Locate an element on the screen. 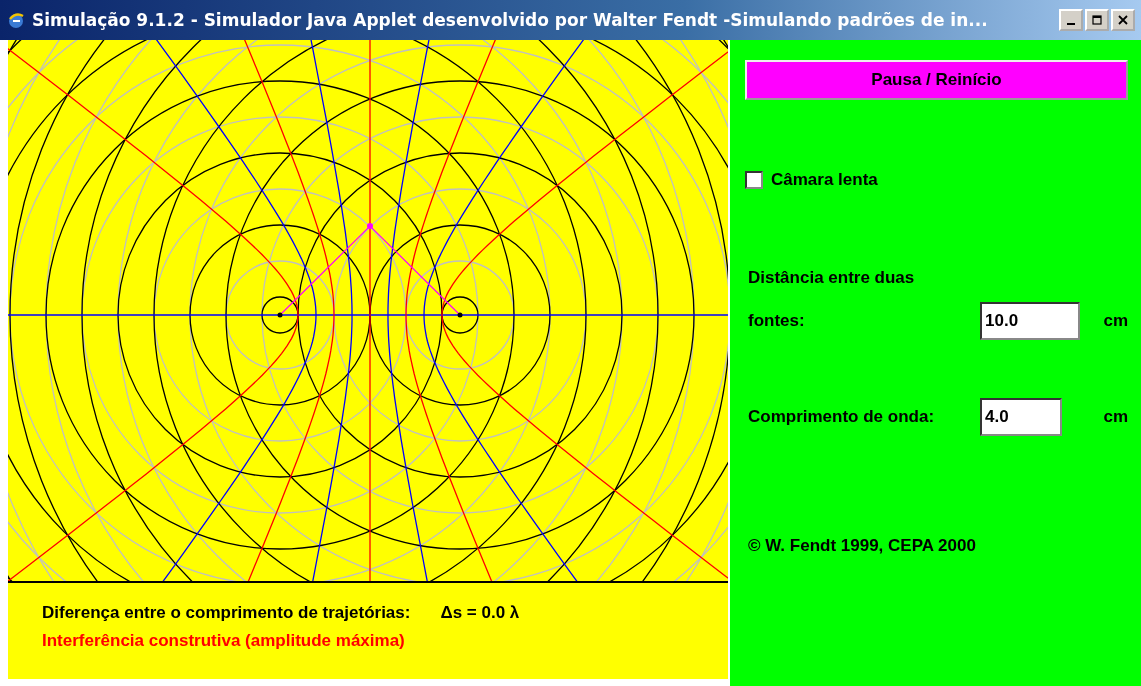 This screenshot has width=1141, height=686. copyright-text: © W. Fendt 1999, CEPA 2000 is located at coordinates (862, 546).